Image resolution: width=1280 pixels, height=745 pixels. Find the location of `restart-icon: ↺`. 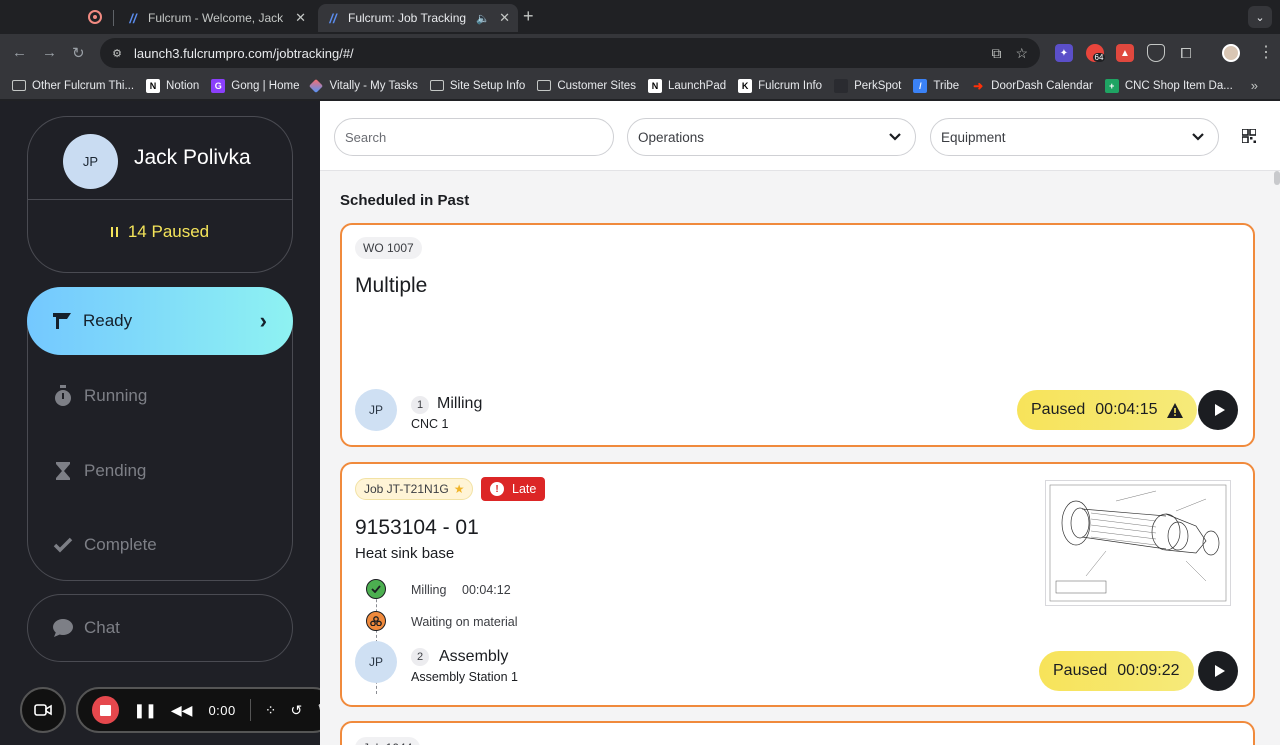

restart-icon: ↺ is located at coordinates (296, 710).